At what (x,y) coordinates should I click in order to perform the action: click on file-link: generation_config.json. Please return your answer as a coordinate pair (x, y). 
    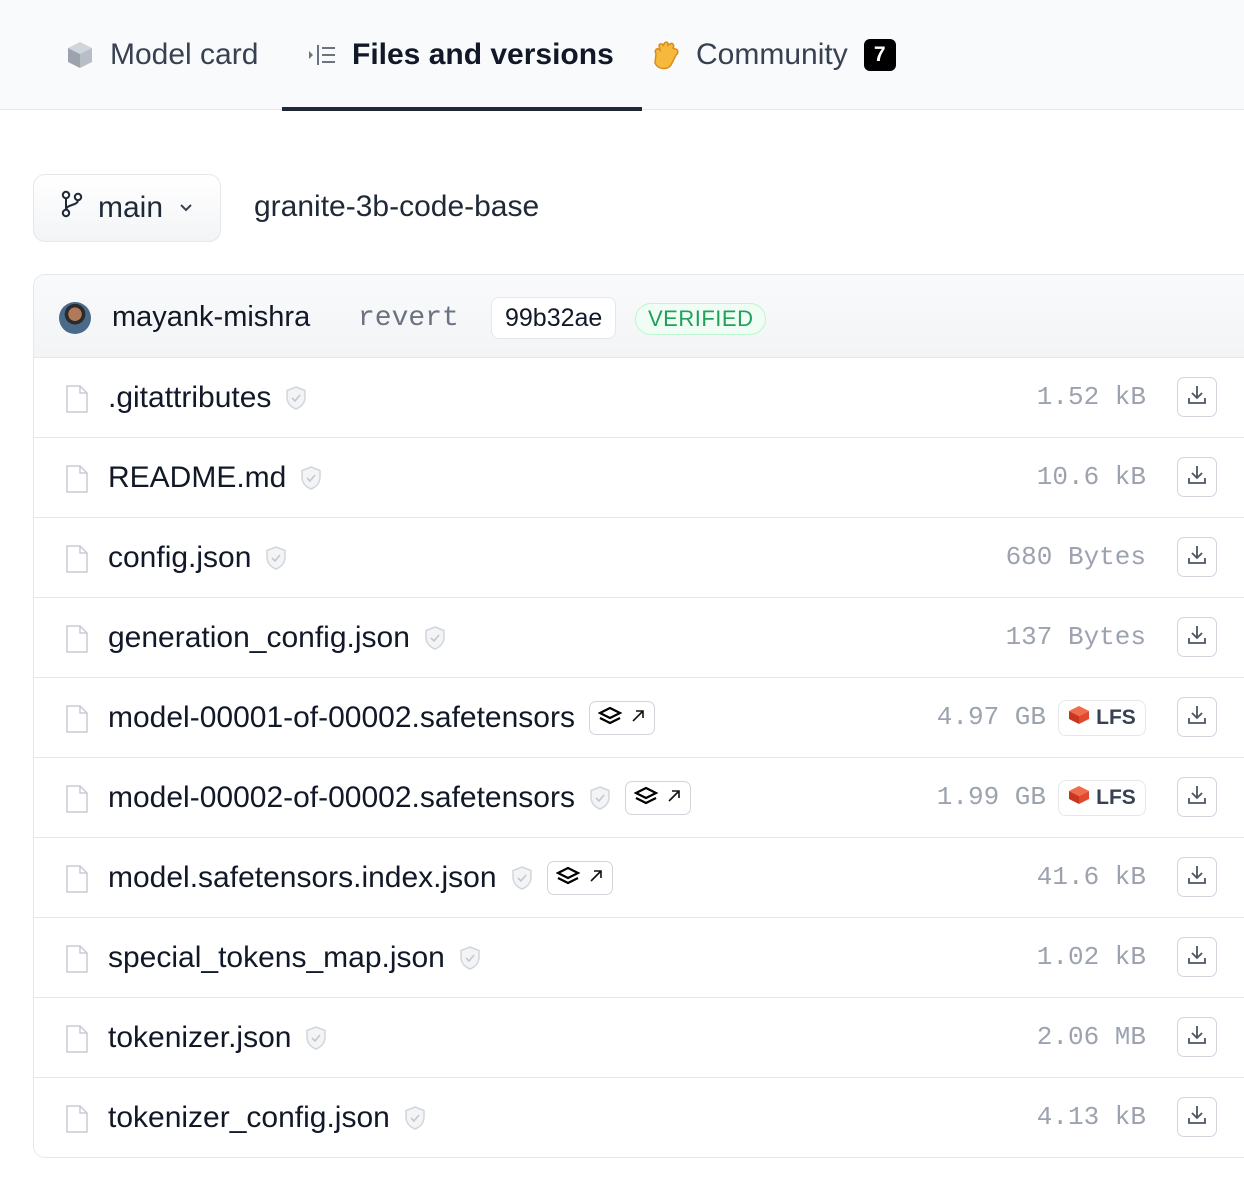
    Looking at the image, I should click on (277, 638).